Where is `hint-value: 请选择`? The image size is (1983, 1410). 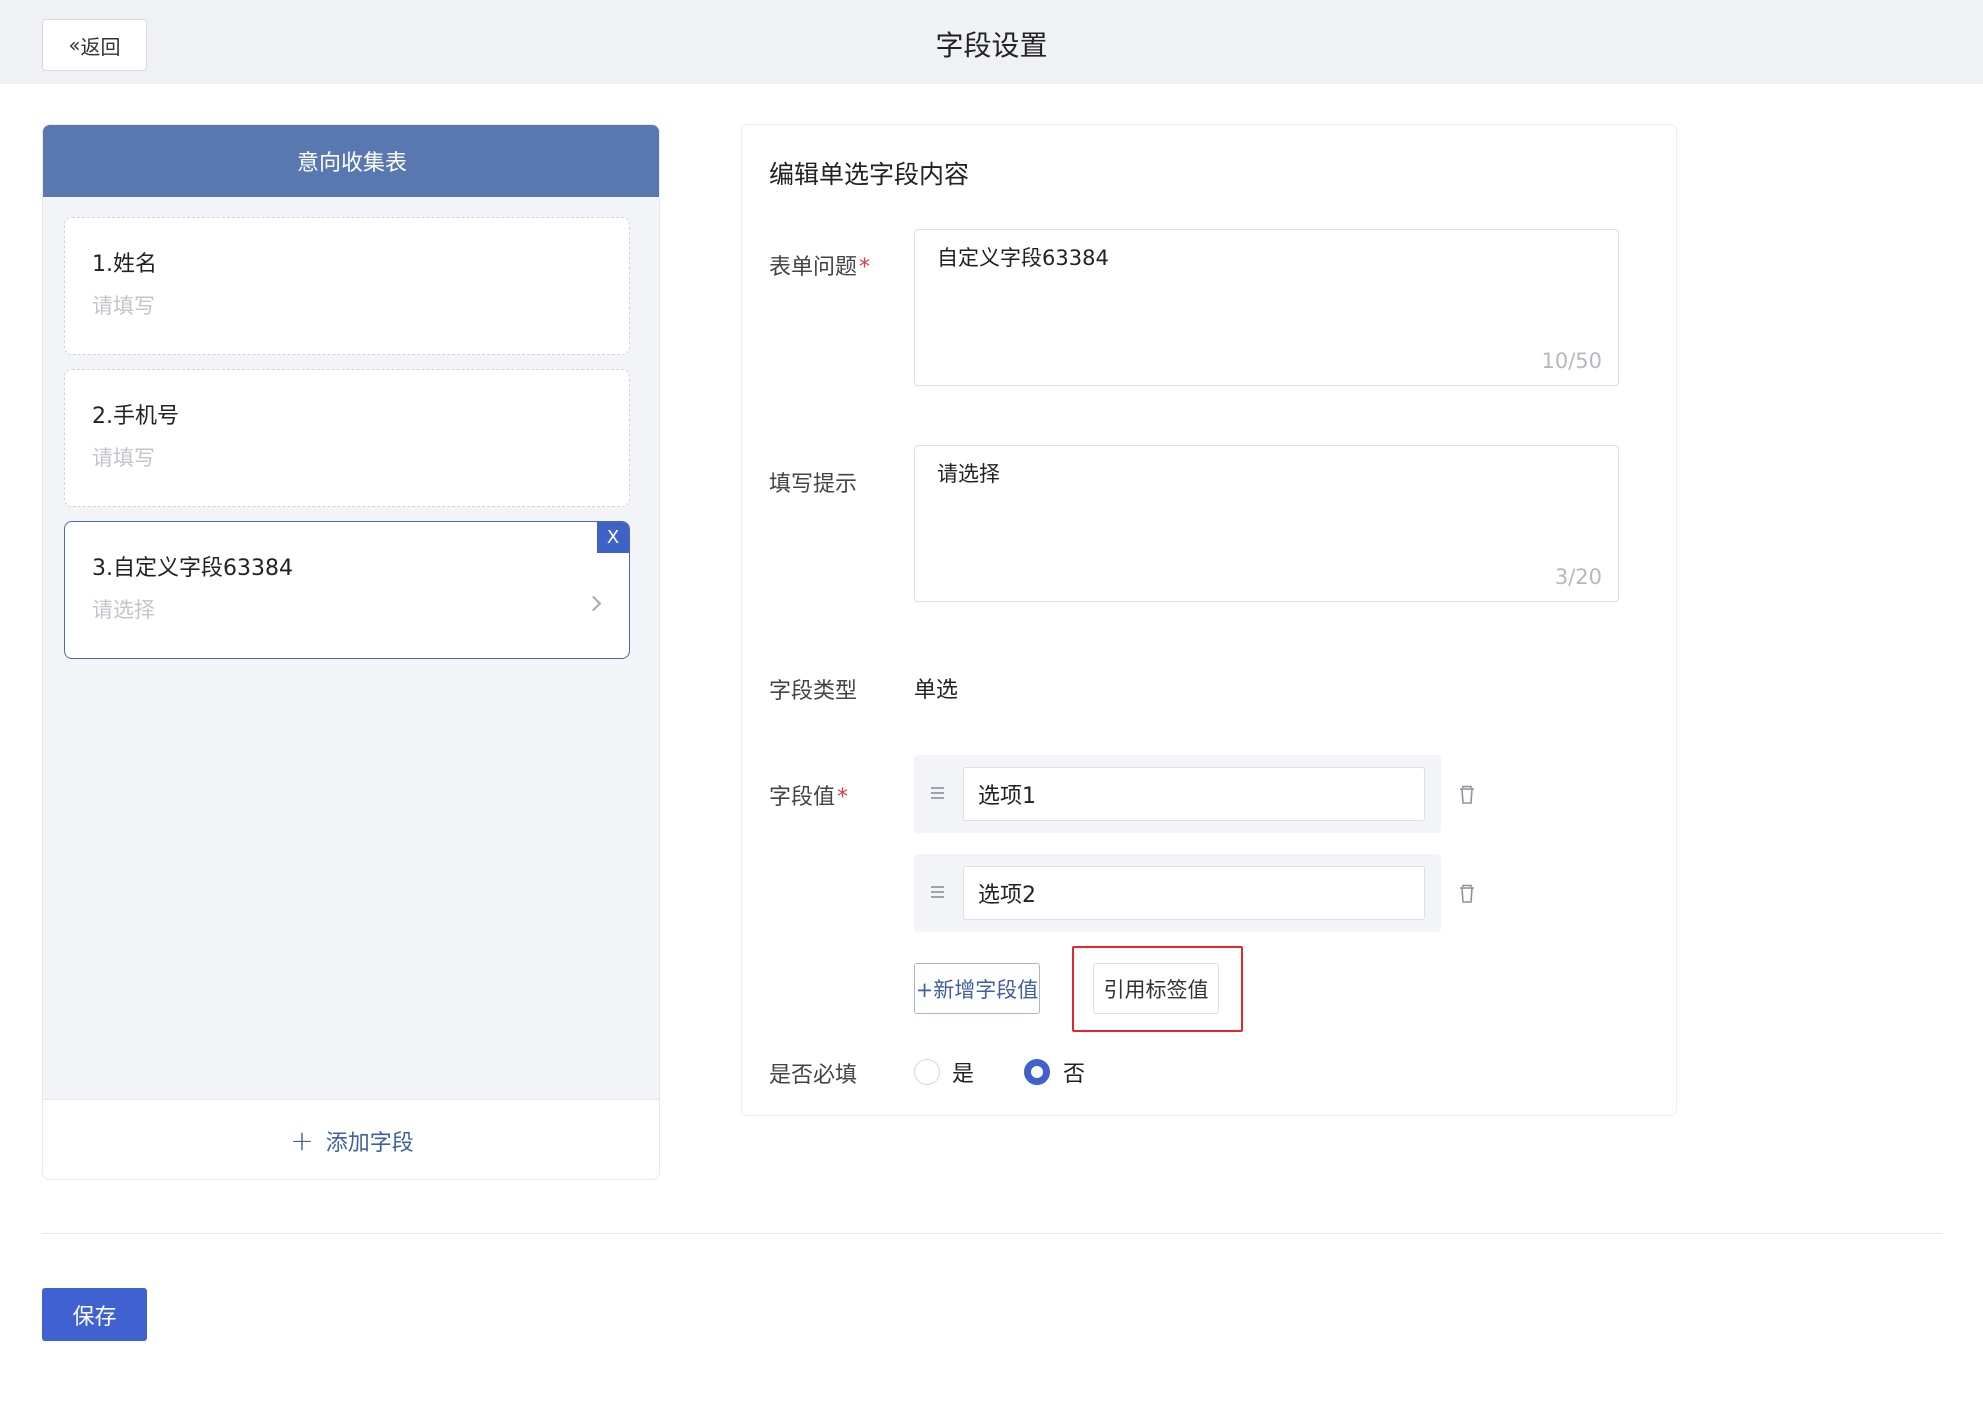 hint-value: 请选择 is located at coordinates (968, 474).